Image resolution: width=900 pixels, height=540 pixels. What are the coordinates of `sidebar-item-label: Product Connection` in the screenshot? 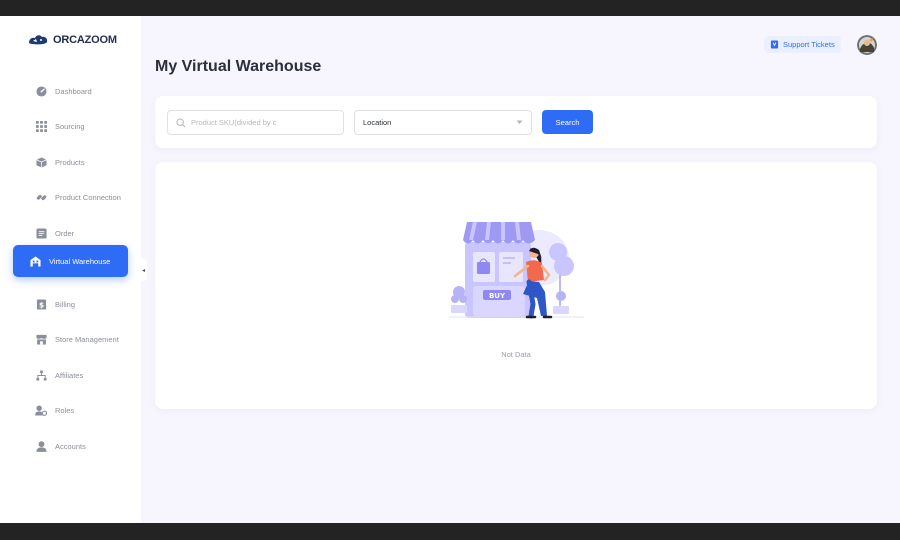 It's located at (88, 197).